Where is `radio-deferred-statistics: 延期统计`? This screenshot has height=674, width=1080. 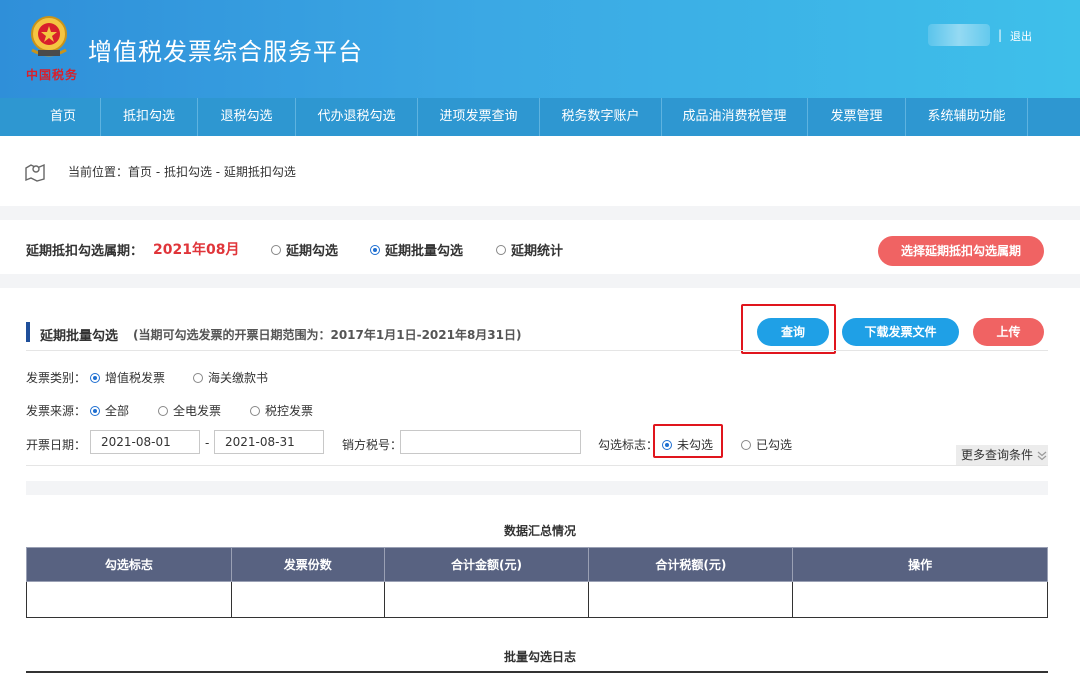
radio-deferred-statistics: 延期统计 is located at coordinates (529, 249).